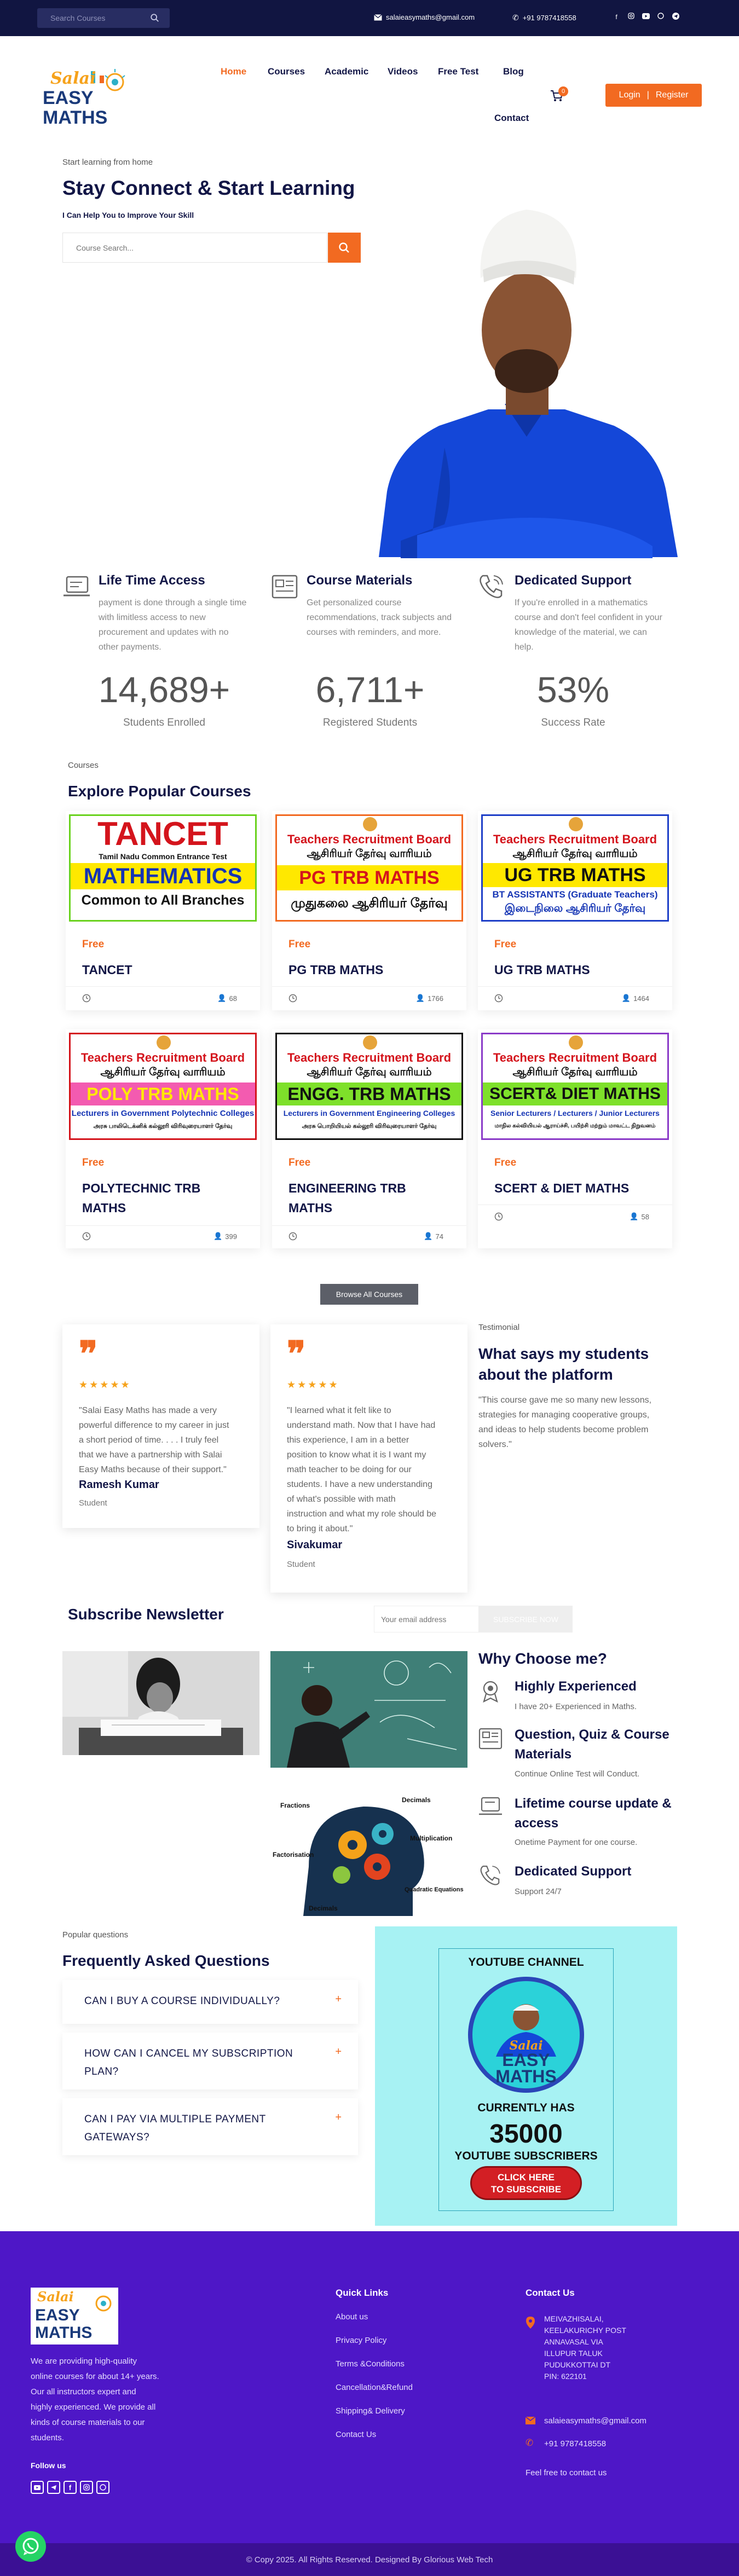 The width and height of the screenshot is (739, 2576). I want to click on top-email: salaieasymaths@gmail.com, so click(425, 17).